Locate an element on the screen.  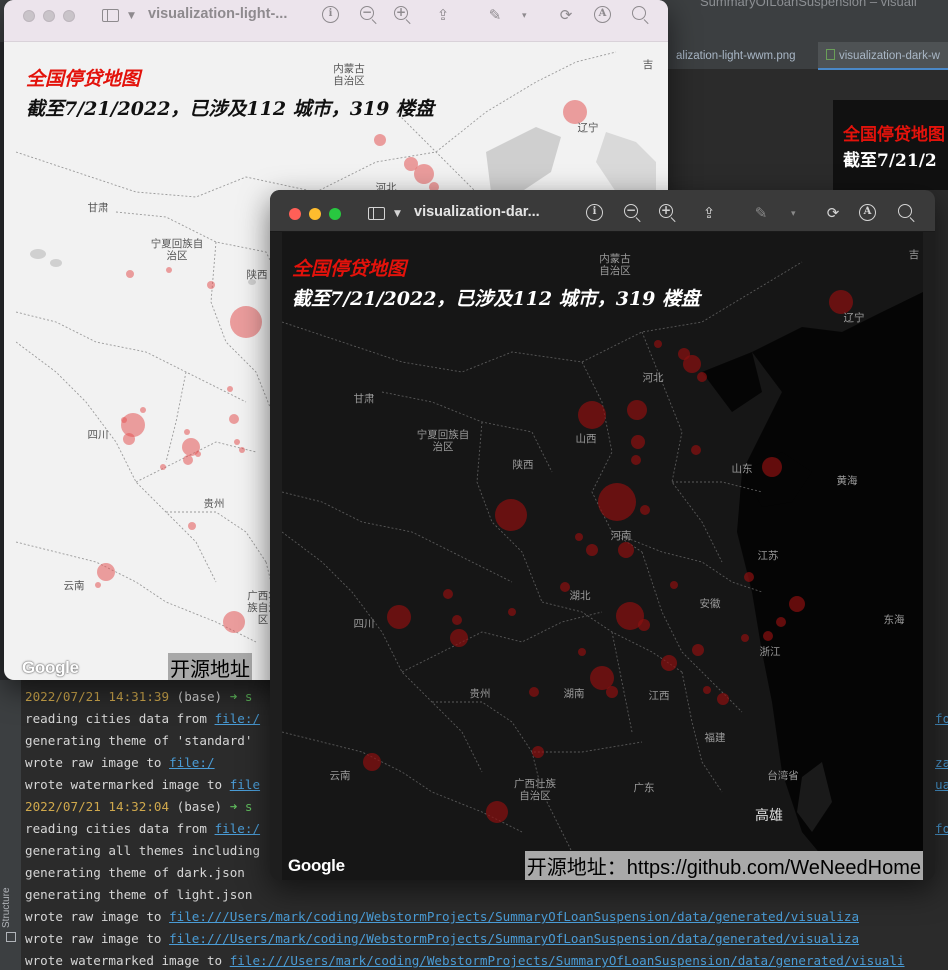
province-label: 广西壮族自治区 is located at coordinates (535, 790).